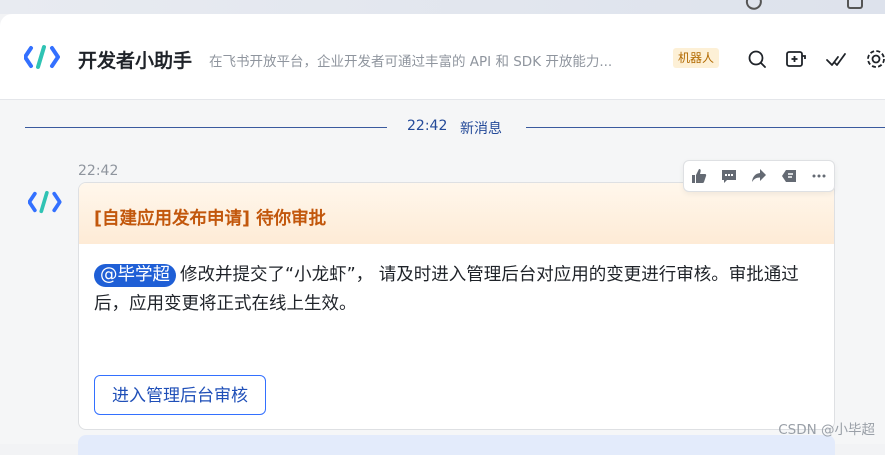 The width and height of the screenshot is (885, 455). What do you see at coordinates (796, 59) in the screenshot?
I see `add-window-icon` at bounding box center [796, 59].